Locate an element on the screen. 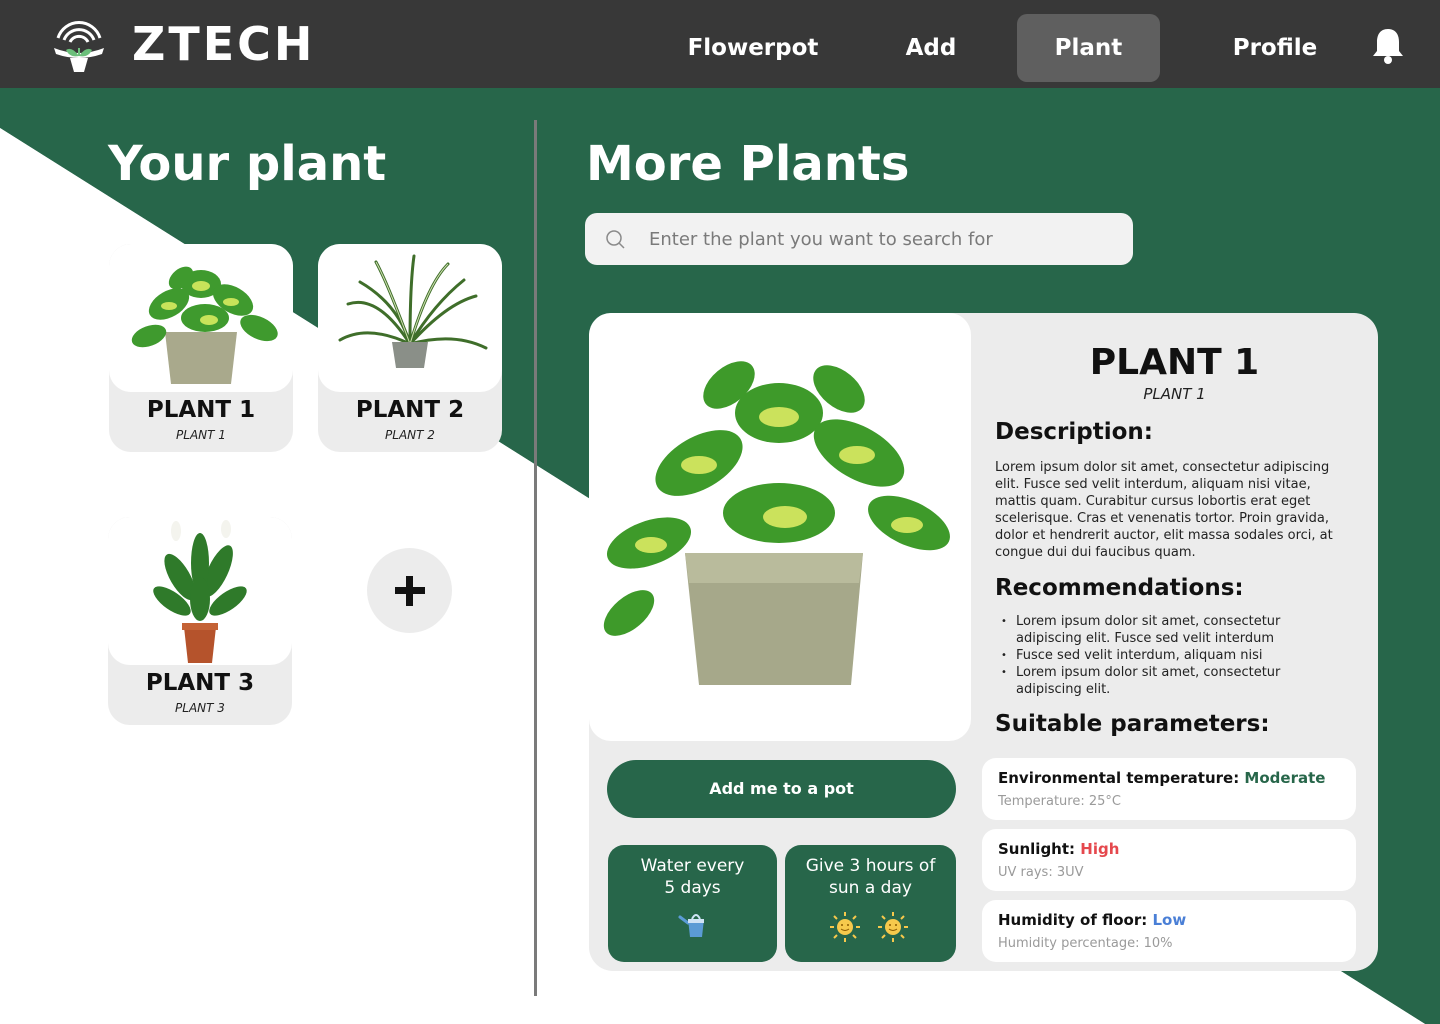 The height and width of the screenshot is (1024, 1440). plant-card-3: PLANT 3 PLANT 3 is located at coordinates (200, 621).